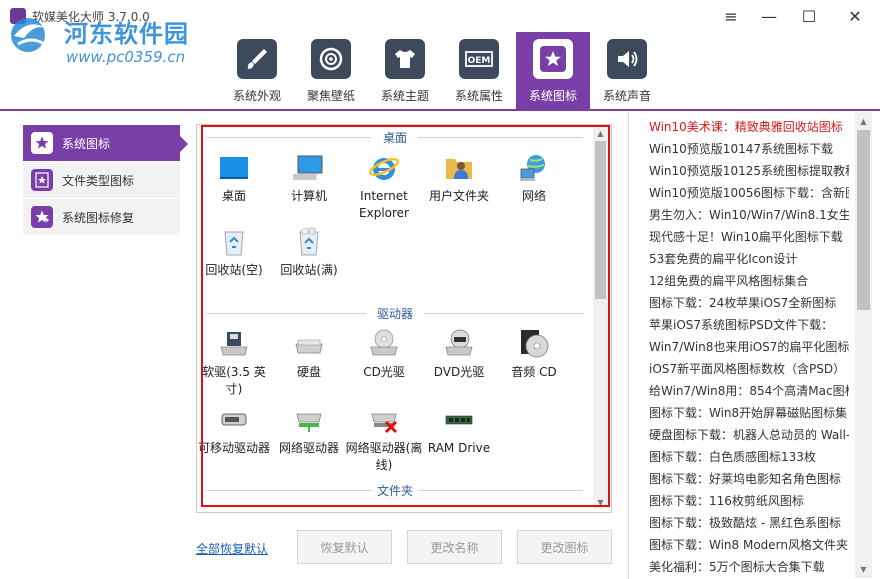  What do you see at coordinates (749, 215) in the screenshot?
I see `news-item: 男生勿入：Win10/Win7/Win8.1女生专属` at bounding box center [749, 215].